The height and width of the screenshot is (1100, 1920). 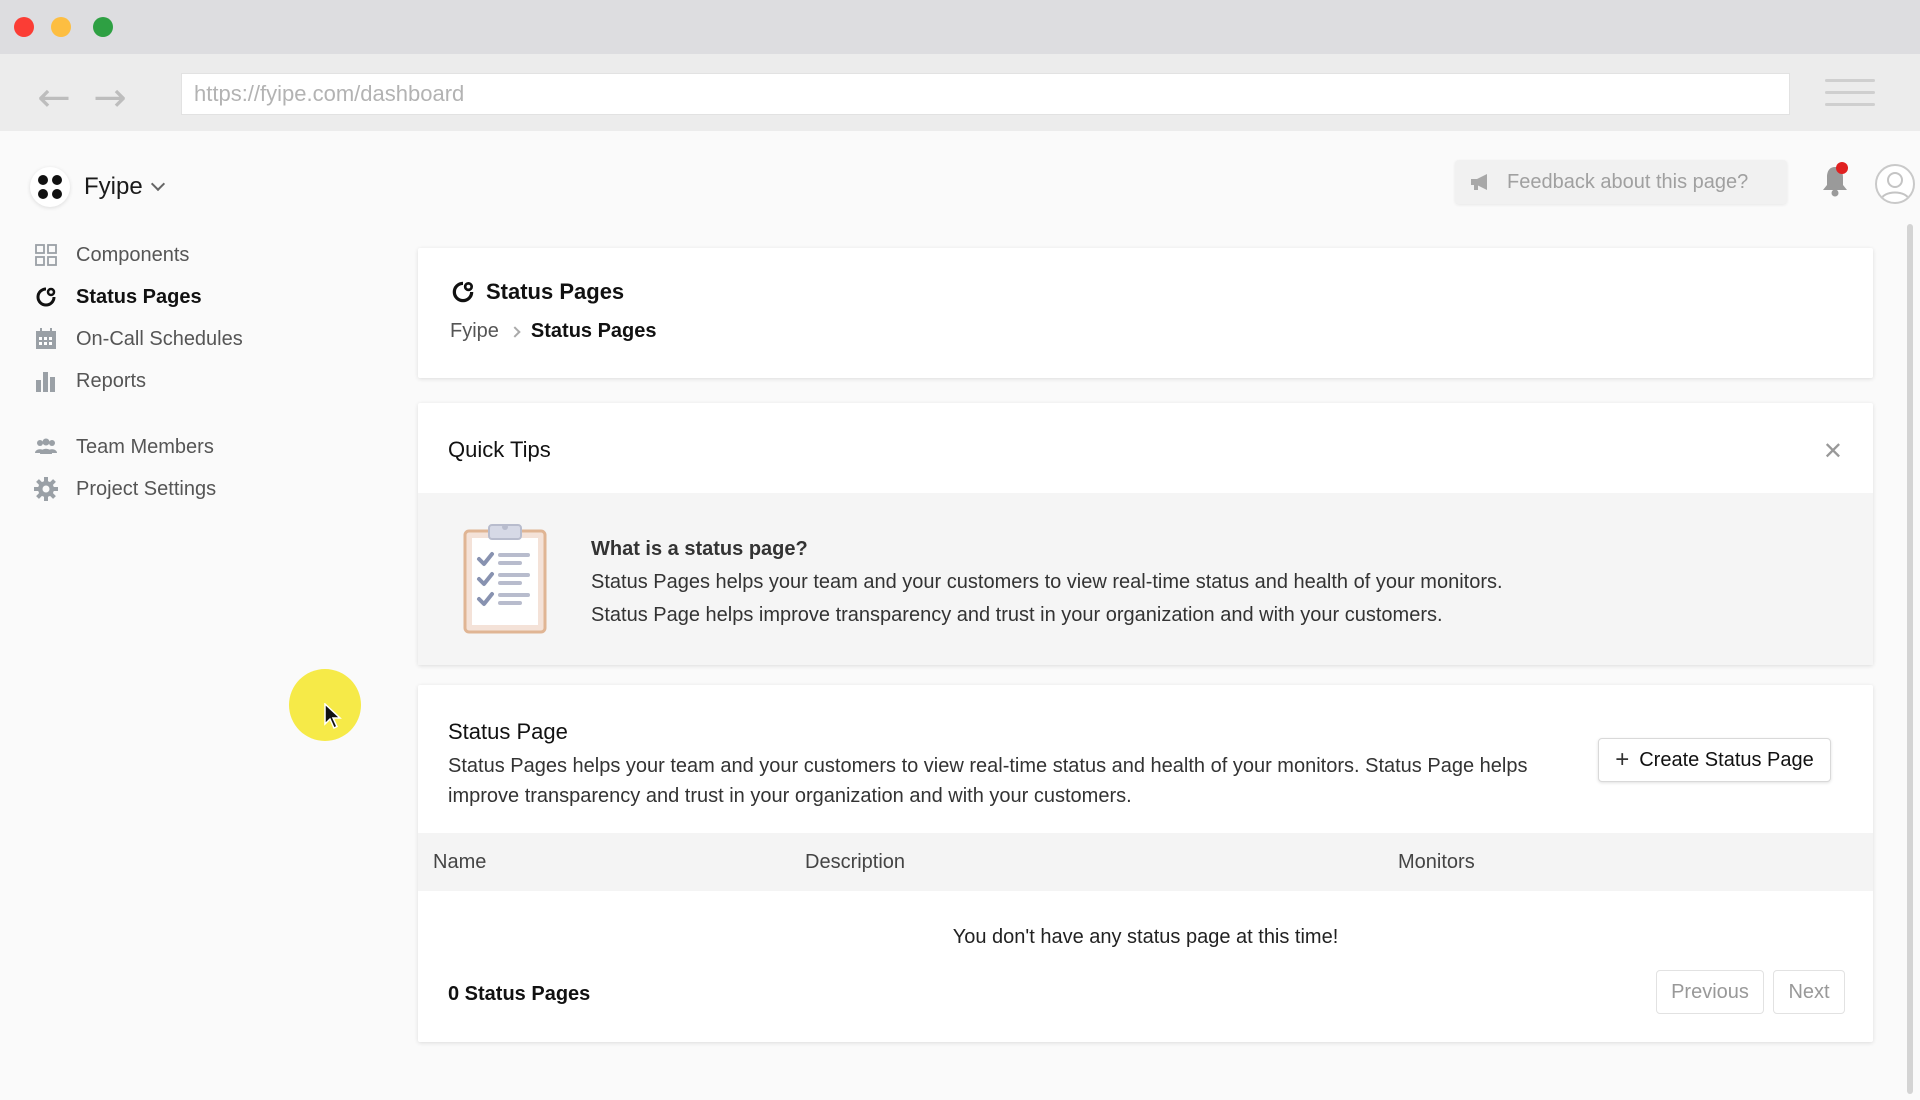 What do you see at coordinates (519, 994) in the screenshot?
I see `status-page-count: 0 Status Pages` at bounding box center [519, 994].